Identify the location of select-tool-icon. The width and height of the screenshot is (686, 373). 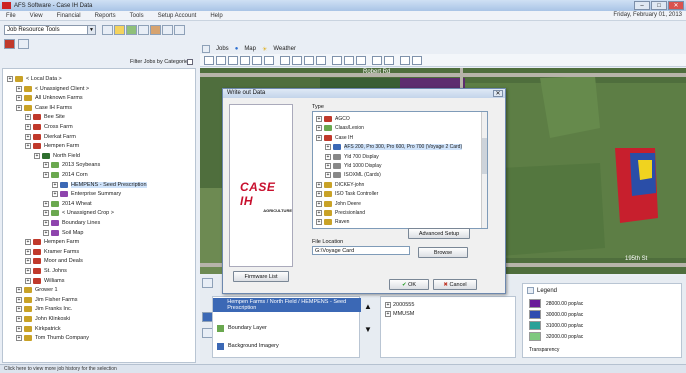
(221, 60).